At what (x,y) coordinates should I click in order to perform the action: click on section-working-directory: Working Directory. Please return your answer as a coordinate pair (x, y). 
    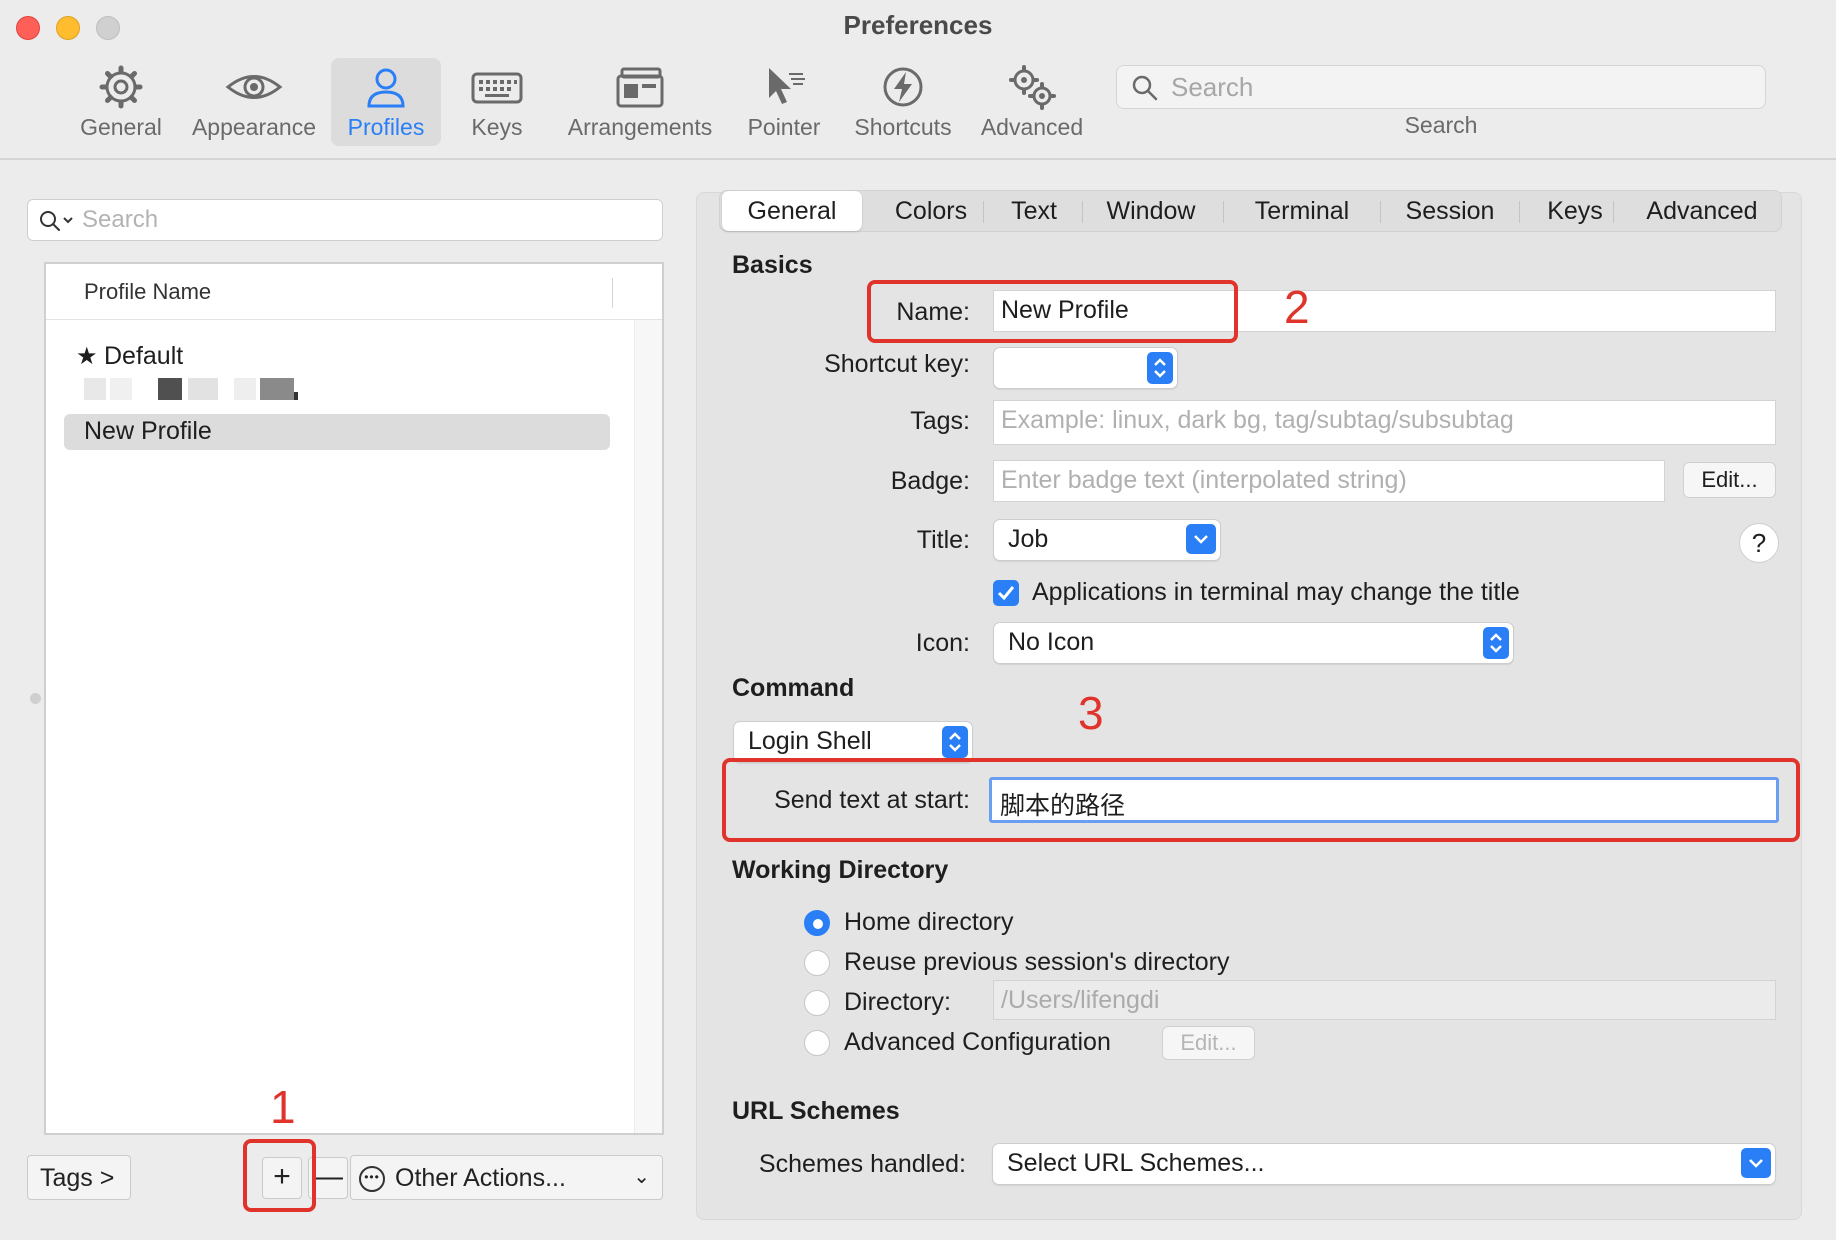
    Looking at the image, I should click on (840, 870).